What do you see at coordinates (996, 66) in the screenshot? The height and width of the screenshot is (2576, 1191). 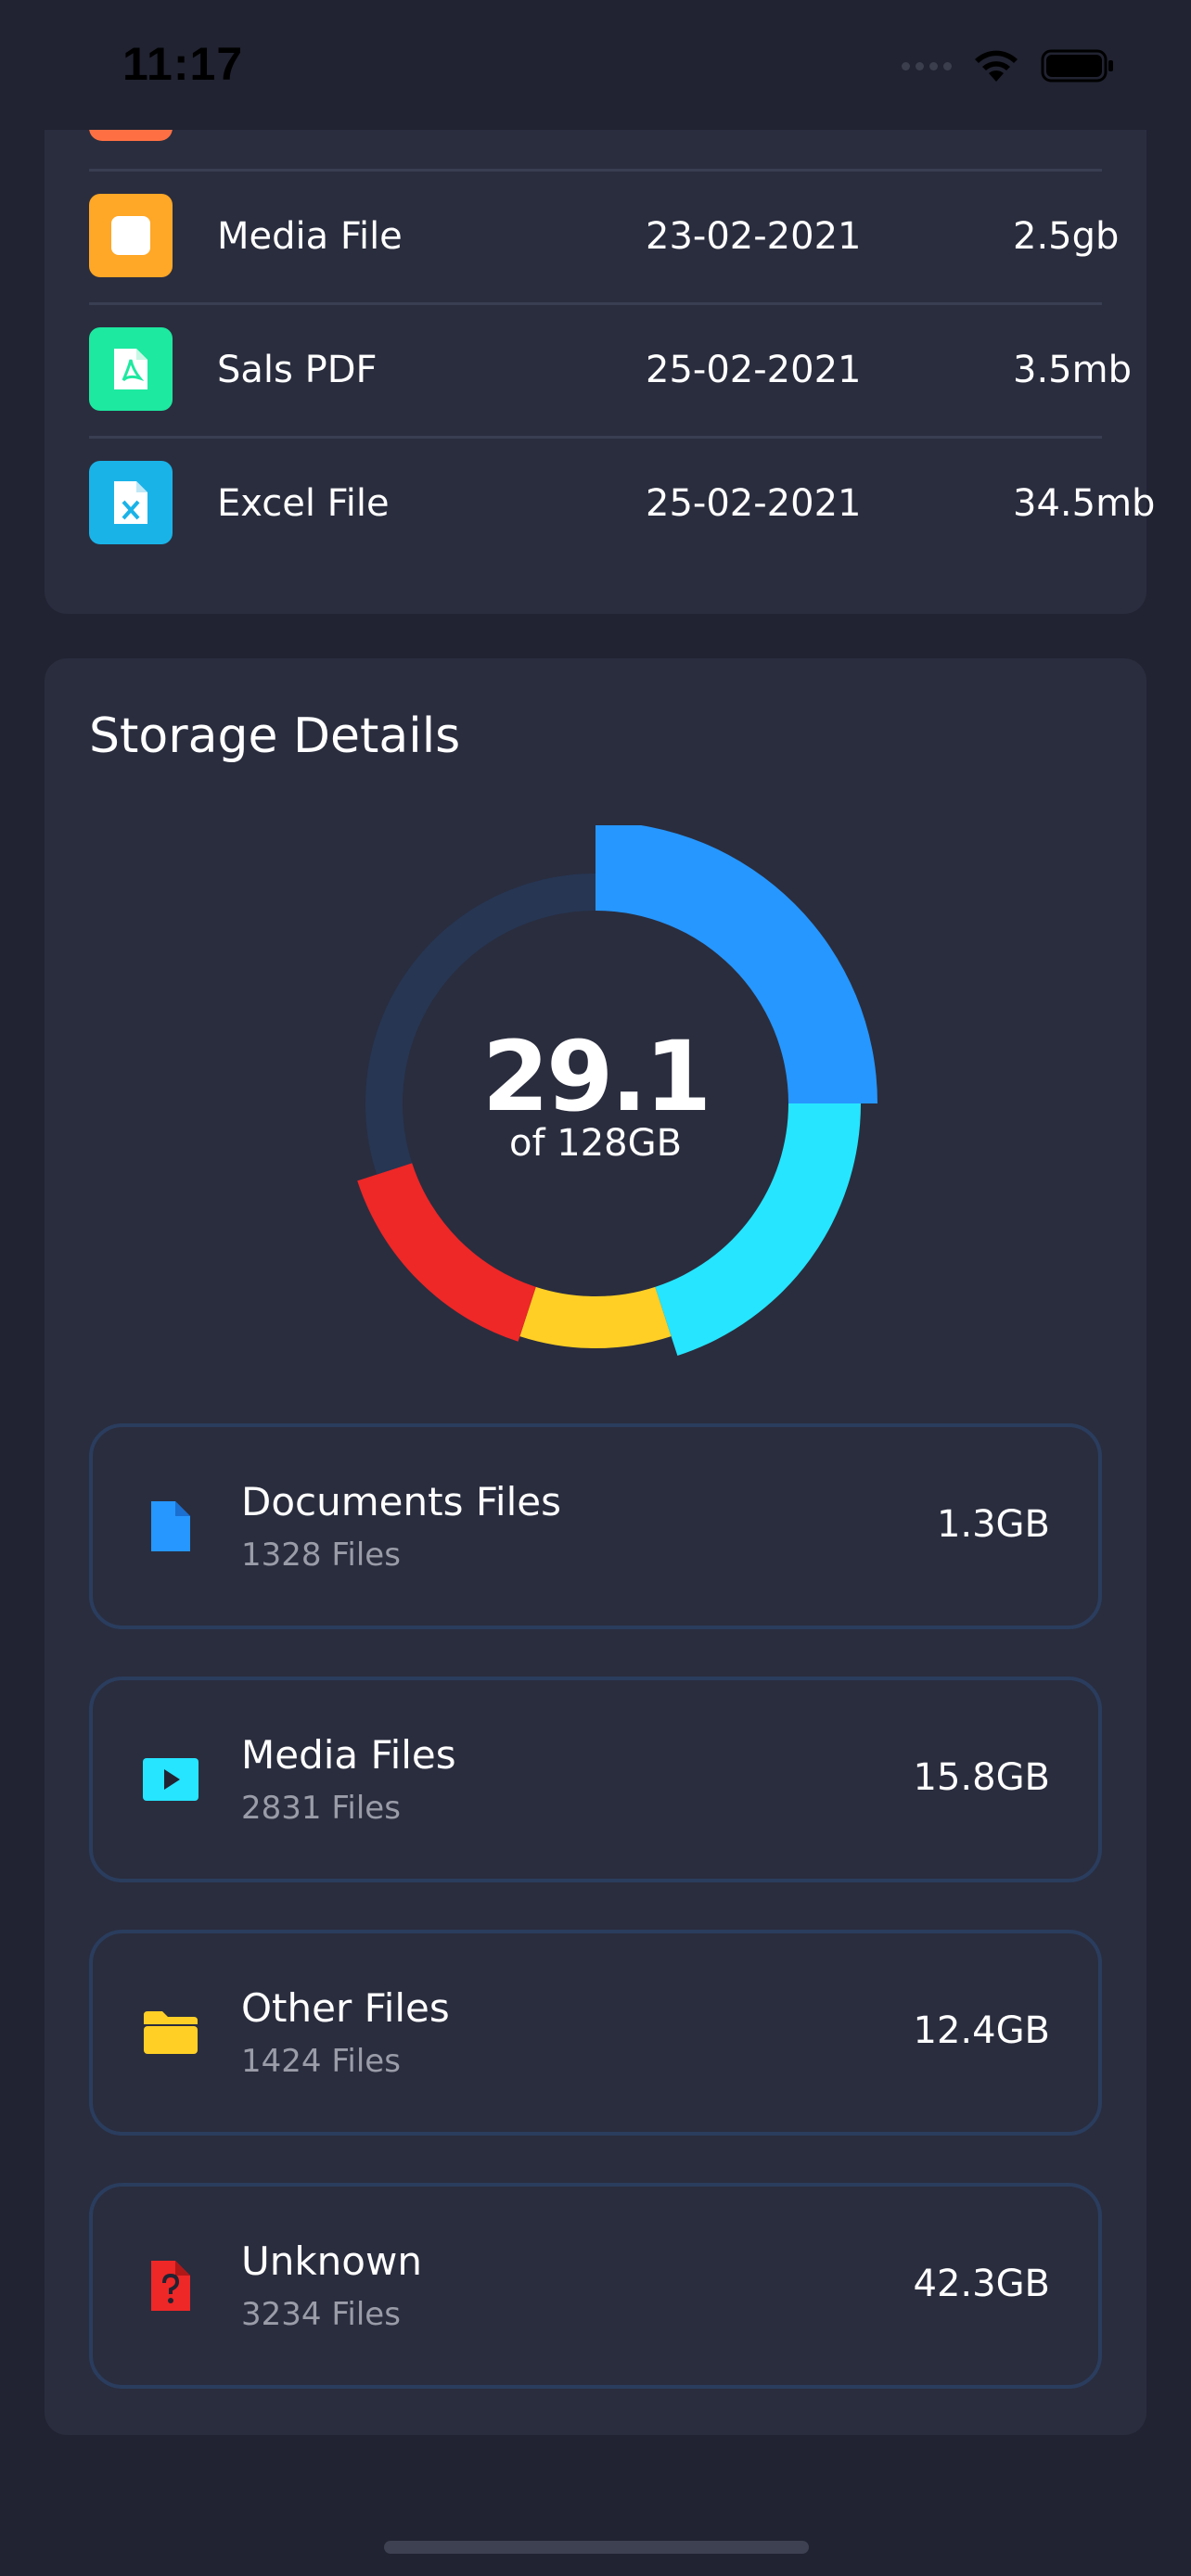 I see `wifi-icon` at bounding box center [996, 66].